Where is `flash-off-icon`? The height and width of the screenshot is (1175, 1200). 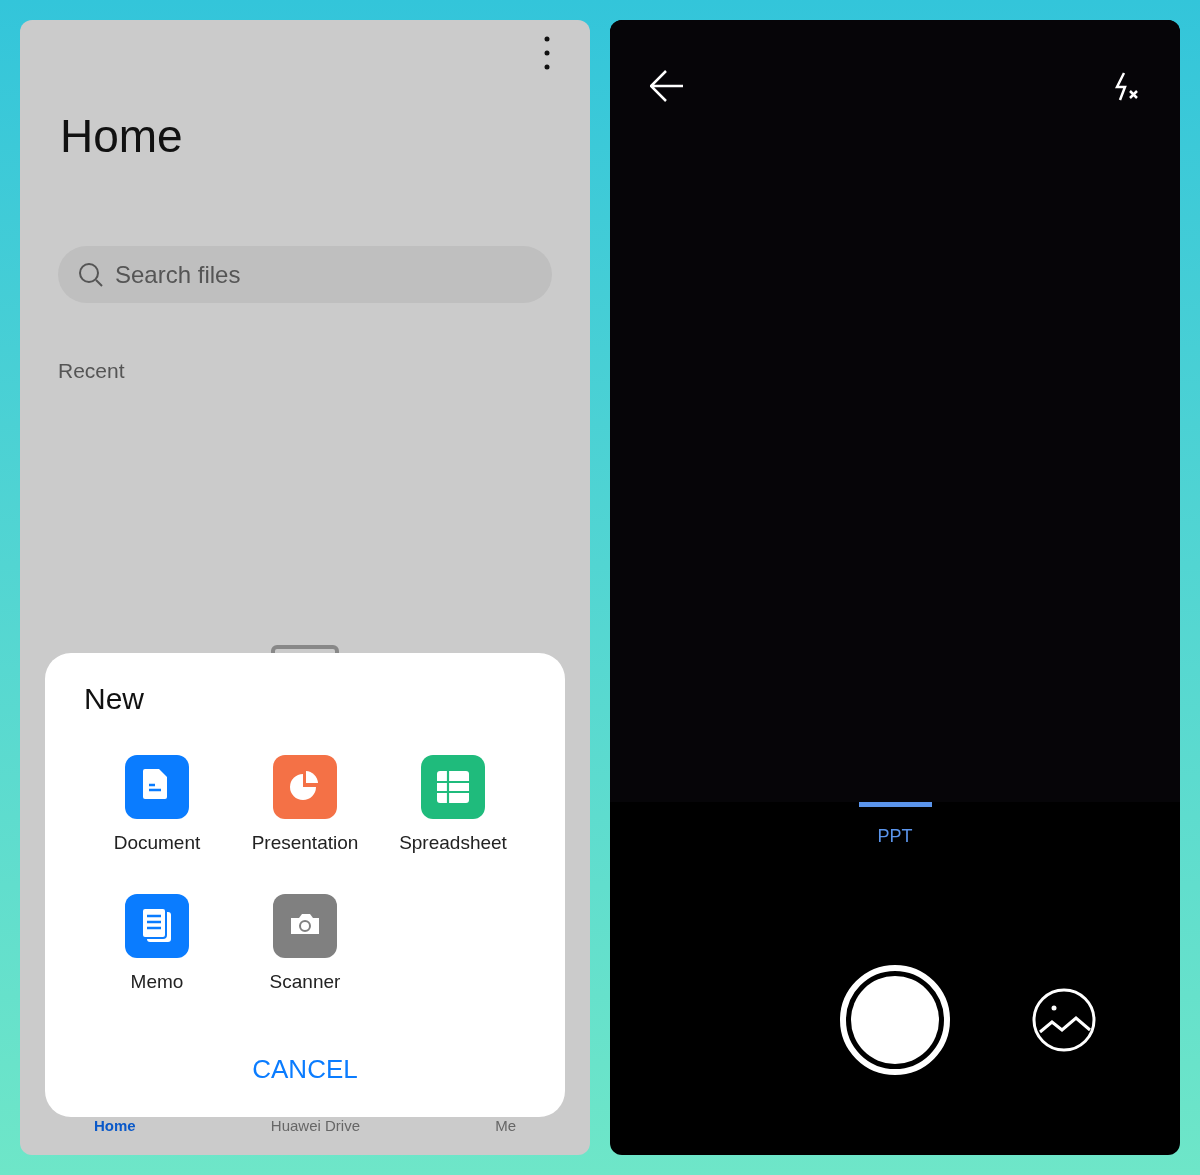 flash-off-icon is located at coordinates (1127, 87).